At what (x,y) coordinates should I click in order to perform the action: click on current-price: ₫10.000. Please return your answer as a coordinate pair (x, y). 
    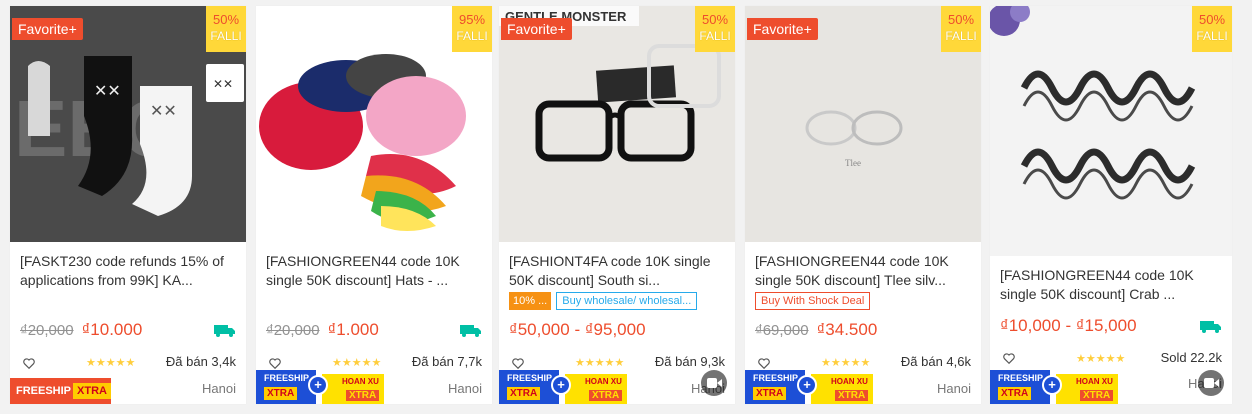
    Looking at the image, I should click on (112, 329).